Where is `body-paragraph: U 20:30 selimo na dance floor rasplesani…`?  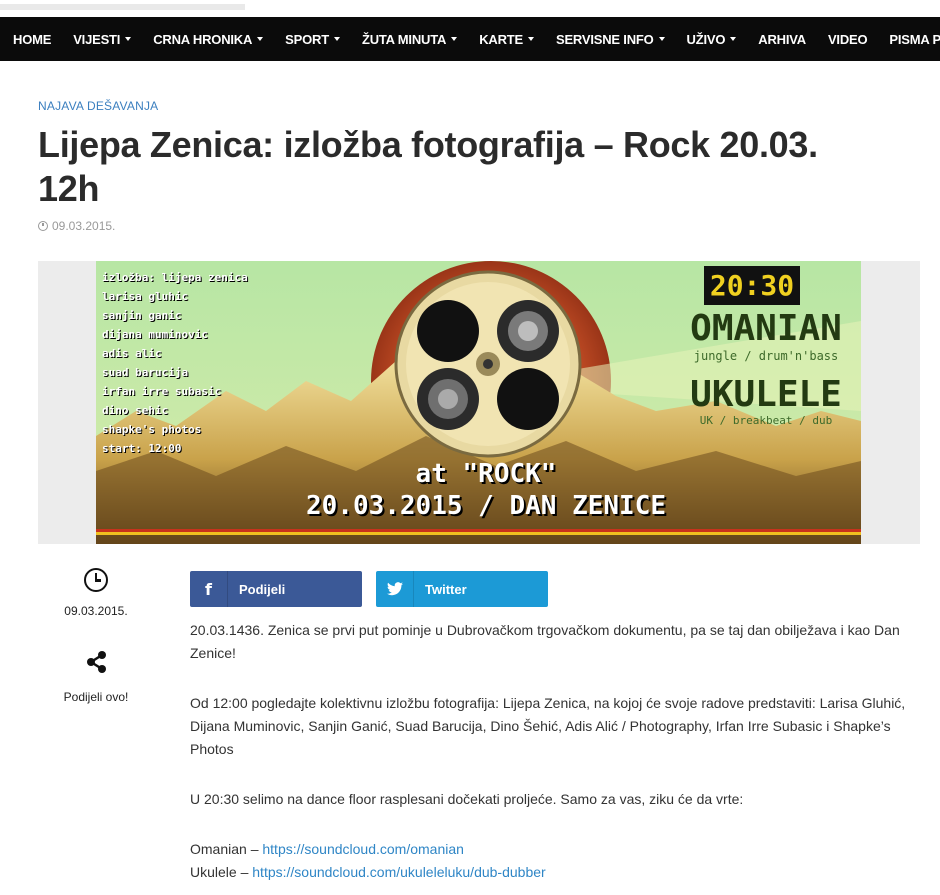
body-paragraph: U 20:30 selimo na dance floor rasplesani… is located at coordinates (467, 799).